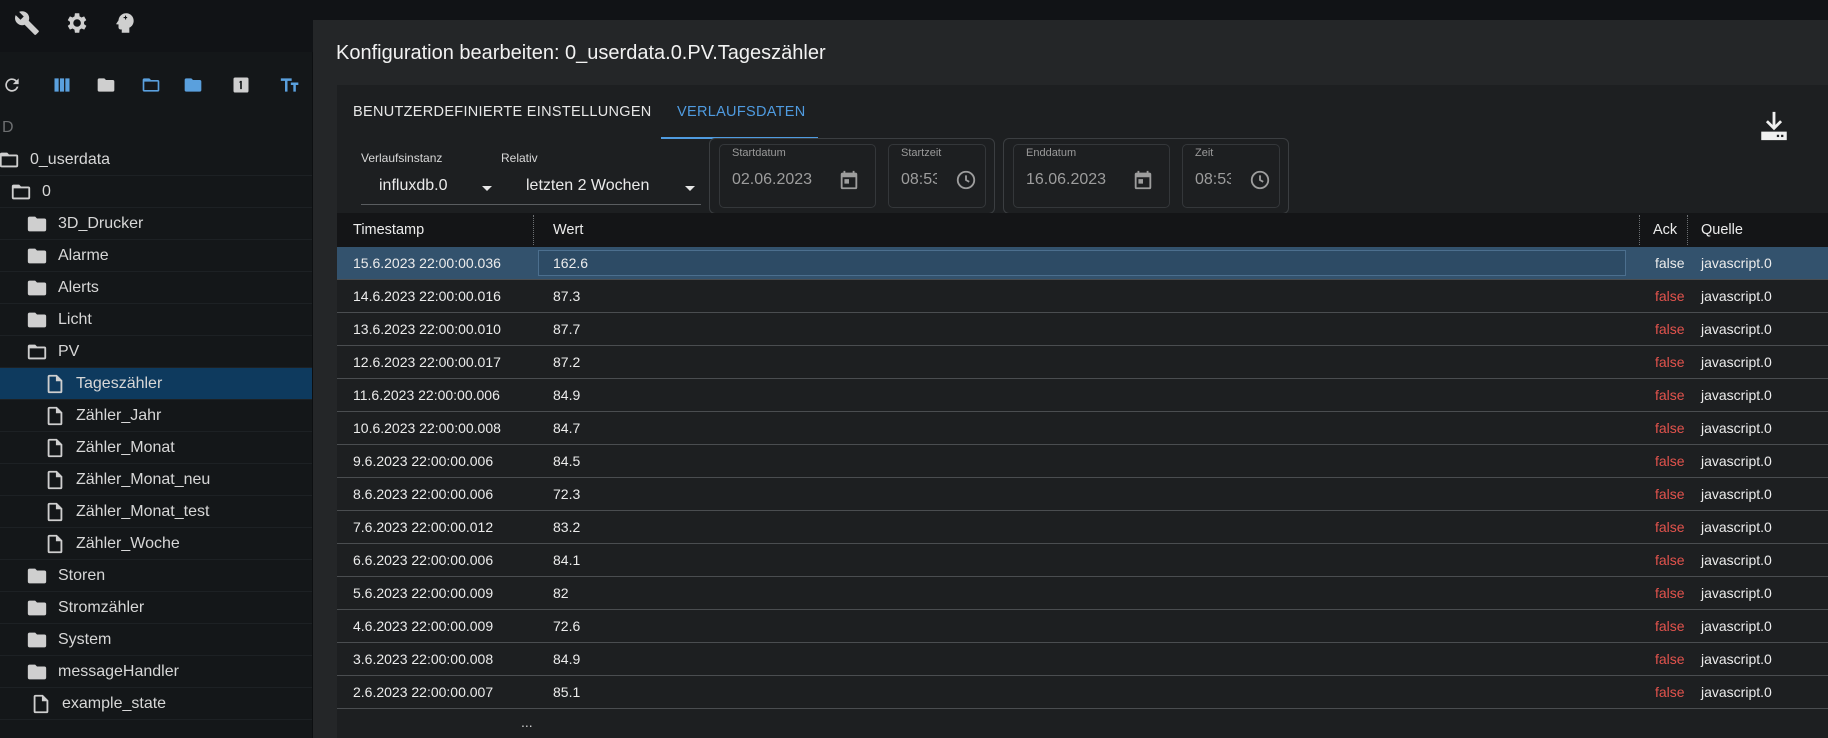 This screenshot has height=738, width=1828. I want to click on refresh-icon, so click(12, 85).